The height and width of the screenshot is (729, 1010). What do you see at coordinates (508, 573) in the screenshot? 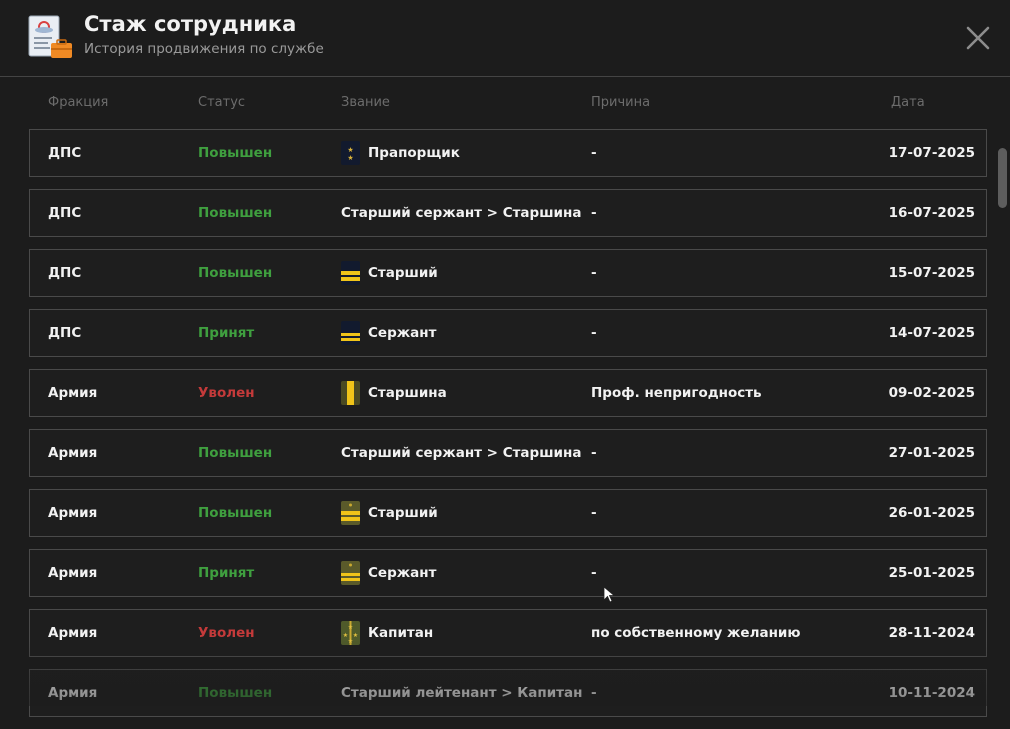
I see `table-row: Армия Принят Сержант - 25-01-2025` at bounding box center [508, 573].